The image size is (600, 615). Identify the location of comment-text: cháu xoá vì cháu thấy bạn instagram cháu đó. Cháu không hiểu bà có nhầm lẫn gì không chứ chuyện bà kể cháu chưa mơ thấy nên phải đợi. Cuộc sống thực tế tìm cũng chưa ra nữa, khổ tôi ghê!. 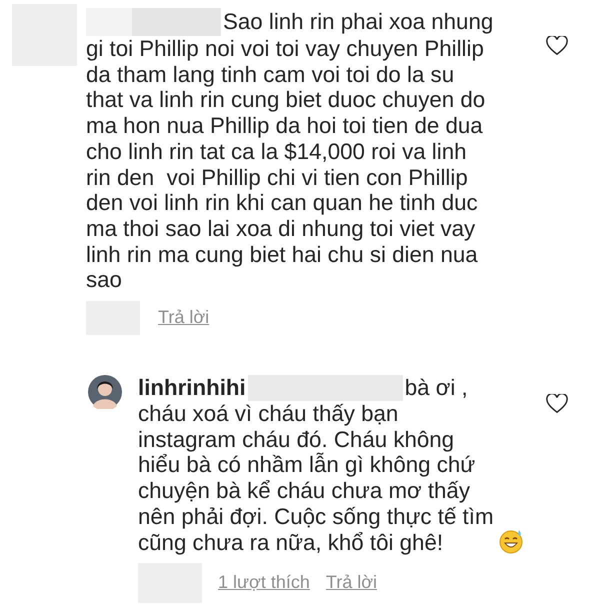
(316, 478).